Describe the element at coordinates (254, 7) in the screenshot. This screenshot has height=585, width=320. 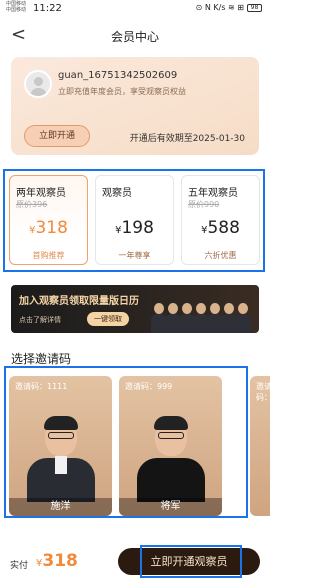
I see `battery-icon: 98` at that location.